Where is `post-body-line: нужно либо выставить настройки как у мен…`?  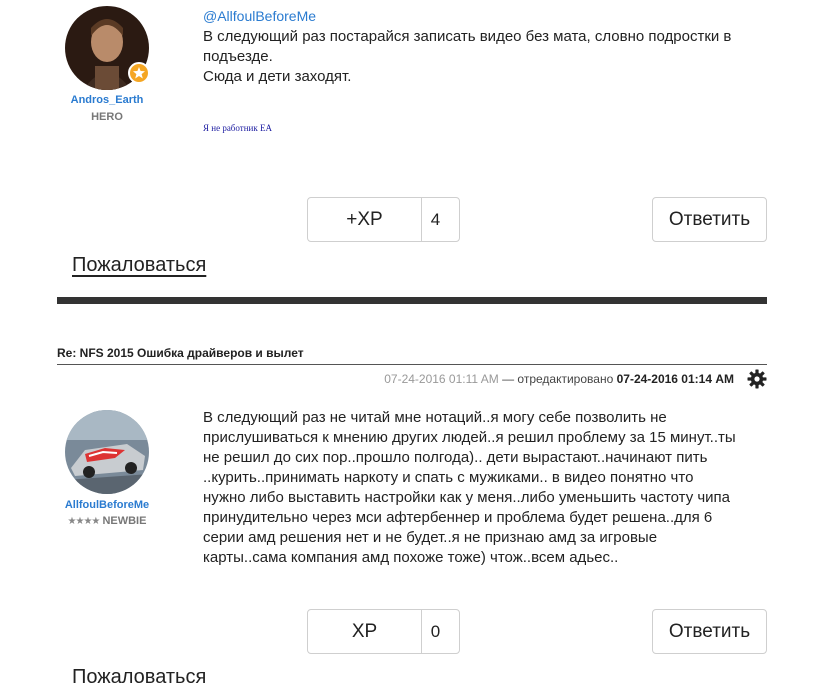 post-body-line: нужно либо выставить настройки как у мен… is located at coordinates (467, 497).